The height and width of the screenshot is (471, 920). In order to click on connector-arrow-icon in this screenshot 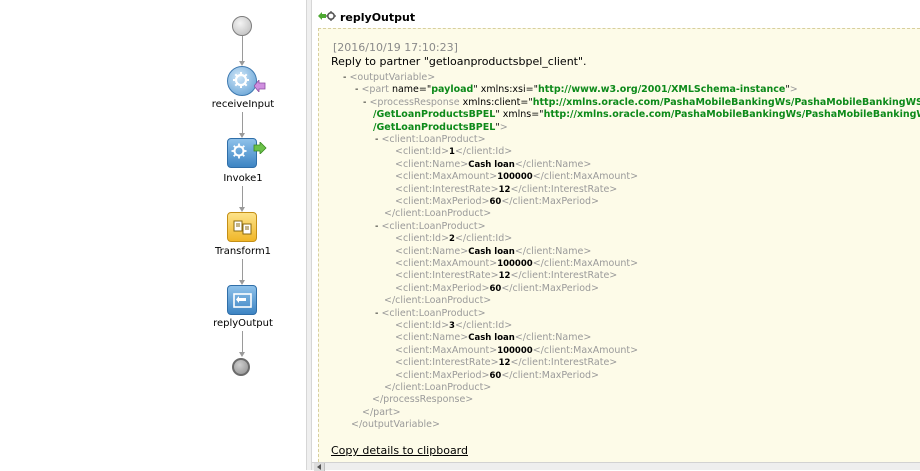, I will do `click(242, 354)`.